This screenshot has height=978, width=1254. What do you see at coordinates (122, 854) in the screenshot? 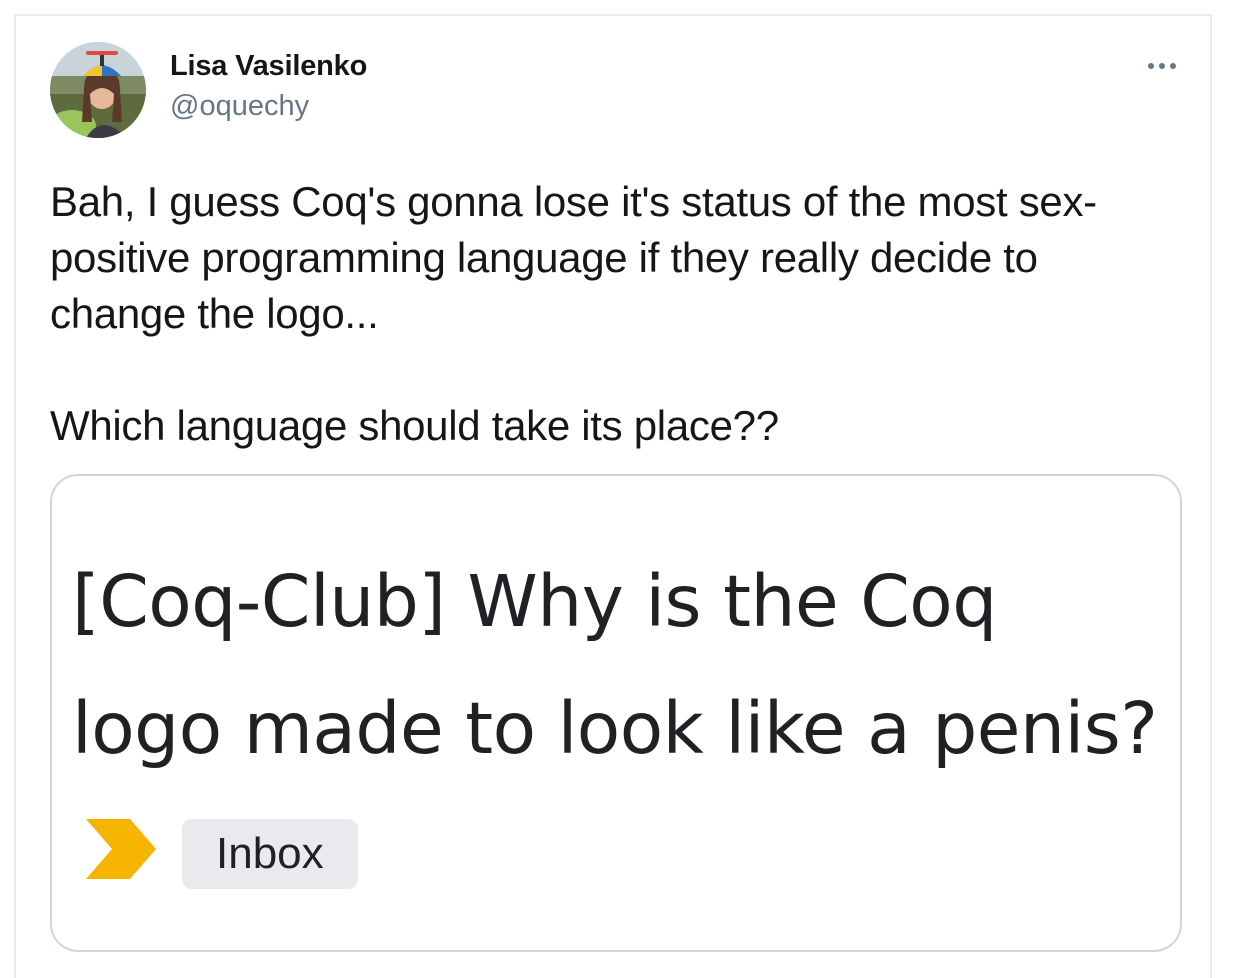
I see `importance-marker-icon` at bounding box center [122, 854].